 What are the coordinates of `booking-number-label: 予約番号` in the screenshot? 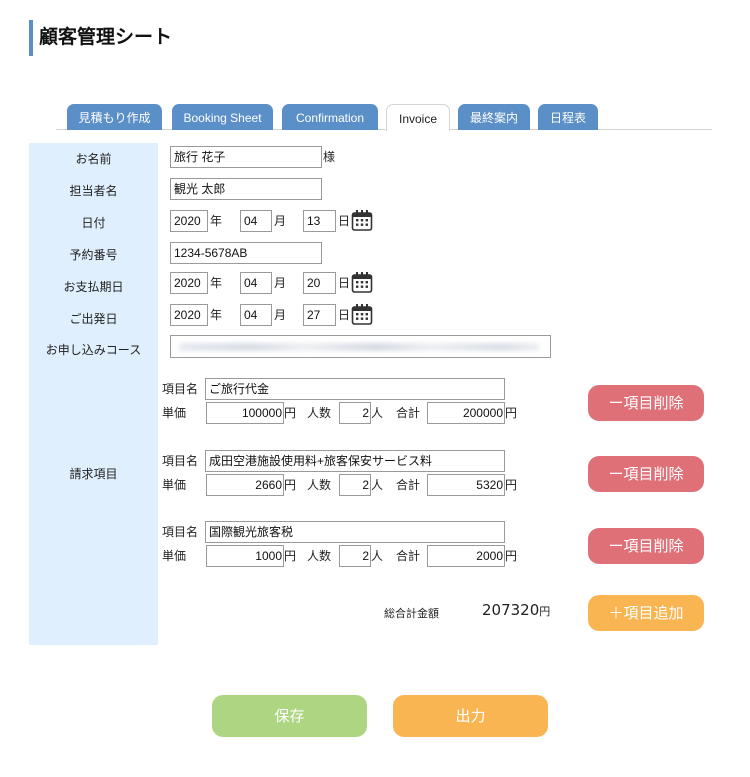 It's located at (93, 255).